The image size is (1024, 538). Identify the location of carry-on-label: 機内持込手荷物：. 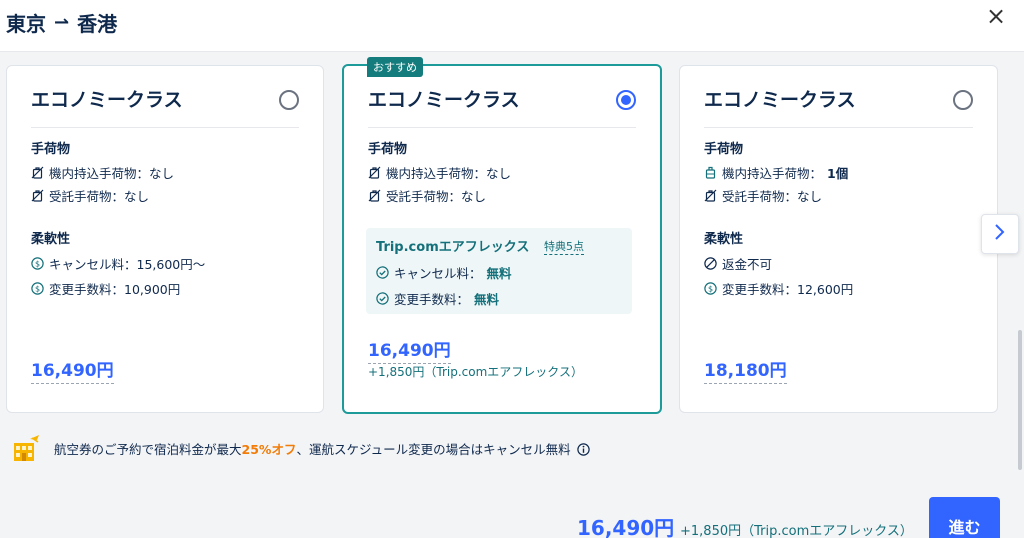
(772, 173).